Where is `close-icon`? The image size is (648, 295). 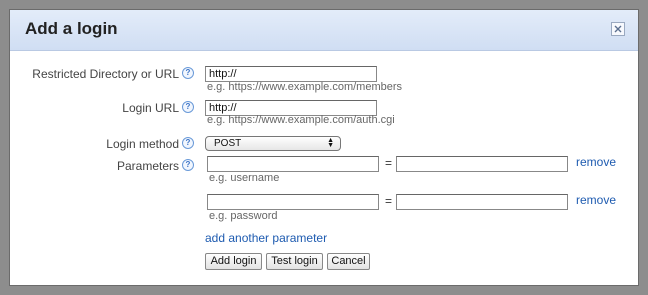
close-icon is located at coordinates (618, 29).